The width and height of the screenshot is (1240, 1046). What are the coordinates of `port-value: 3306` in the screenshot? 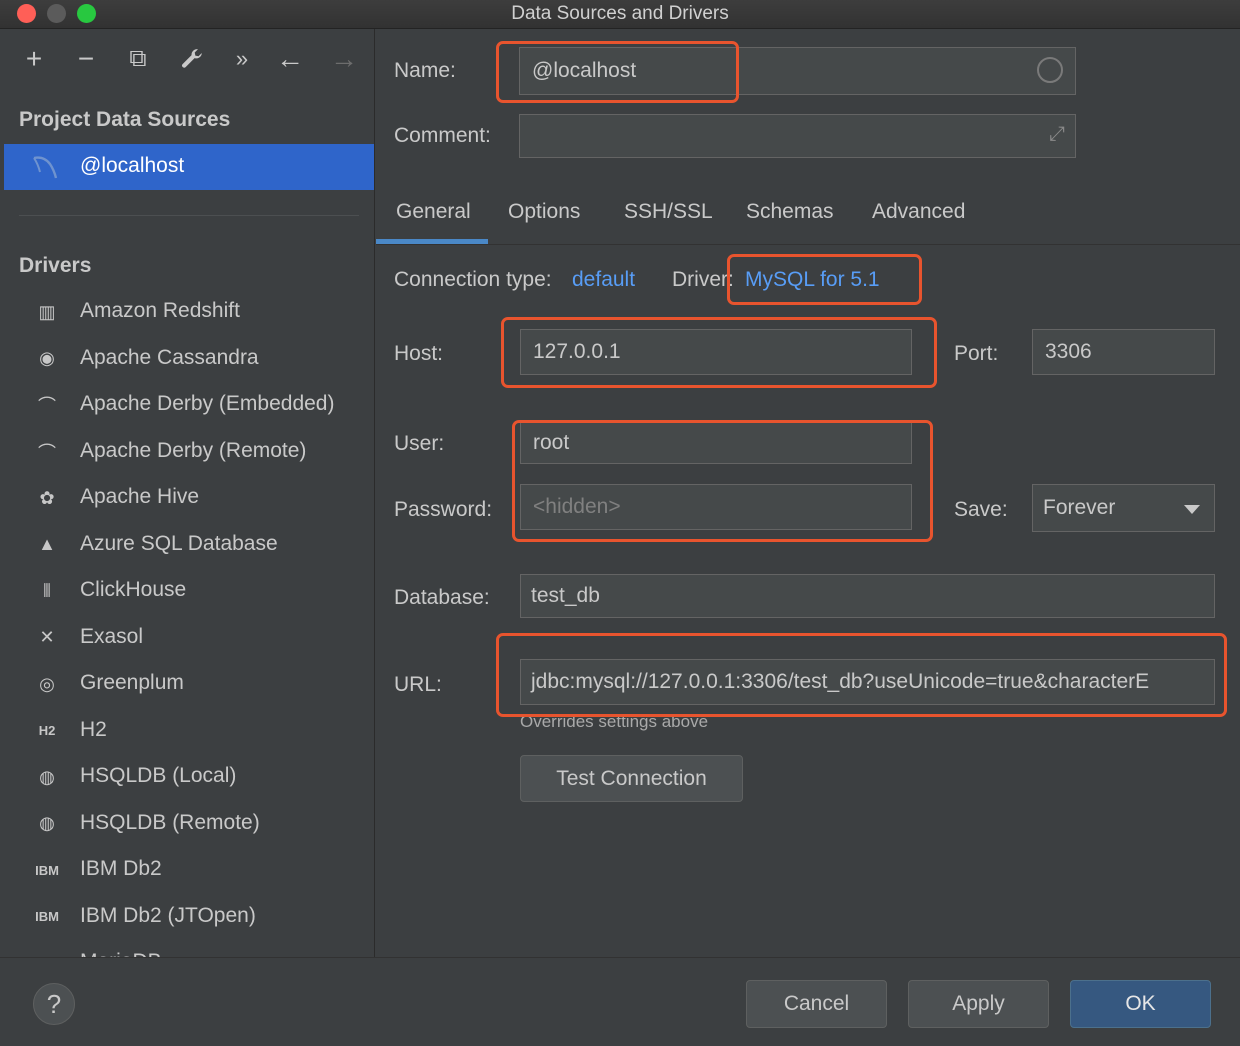 It's located at (1068, 351).